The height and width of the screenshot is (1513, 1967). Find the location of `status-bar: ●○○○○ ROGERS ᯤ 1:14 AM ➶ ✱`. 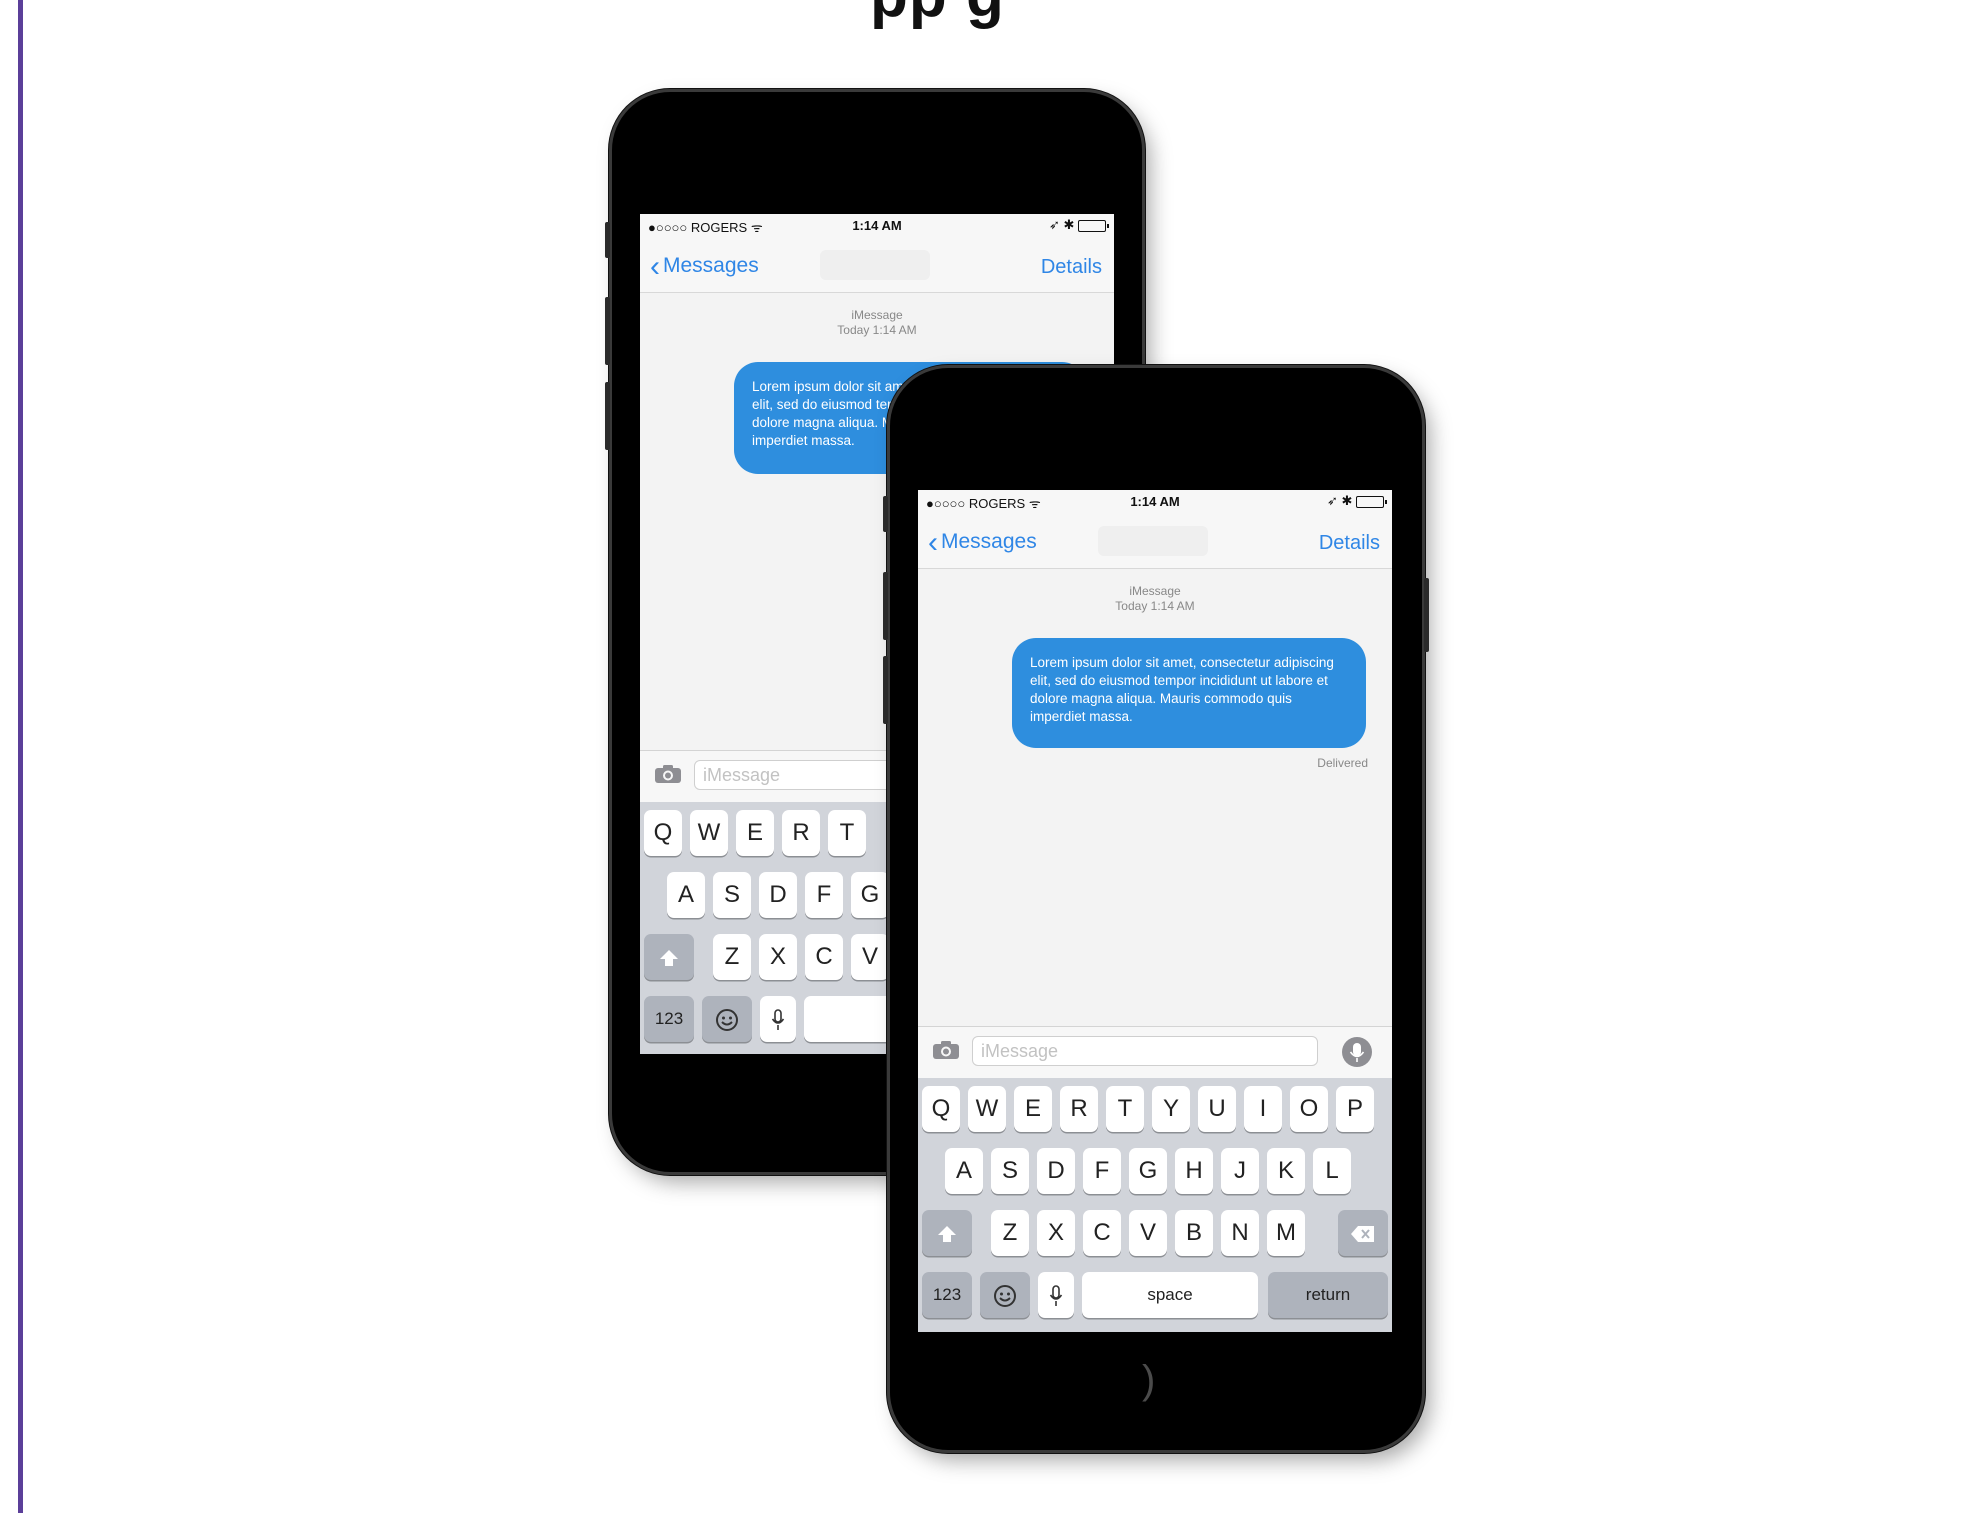

status-bar: ●○○○○ ROGERS ᯤ 1:14 AM ➶ ✱ is located at coordinates (1155, 502).